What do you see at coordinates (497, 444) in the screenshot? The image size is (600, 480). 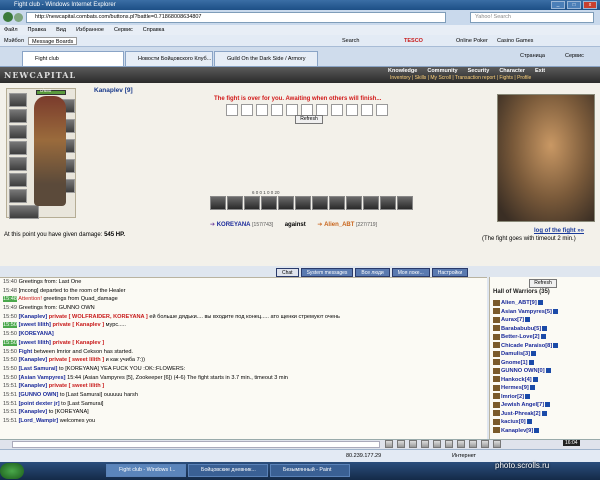 I see `exit-icon` at bounding box center [497, 444].